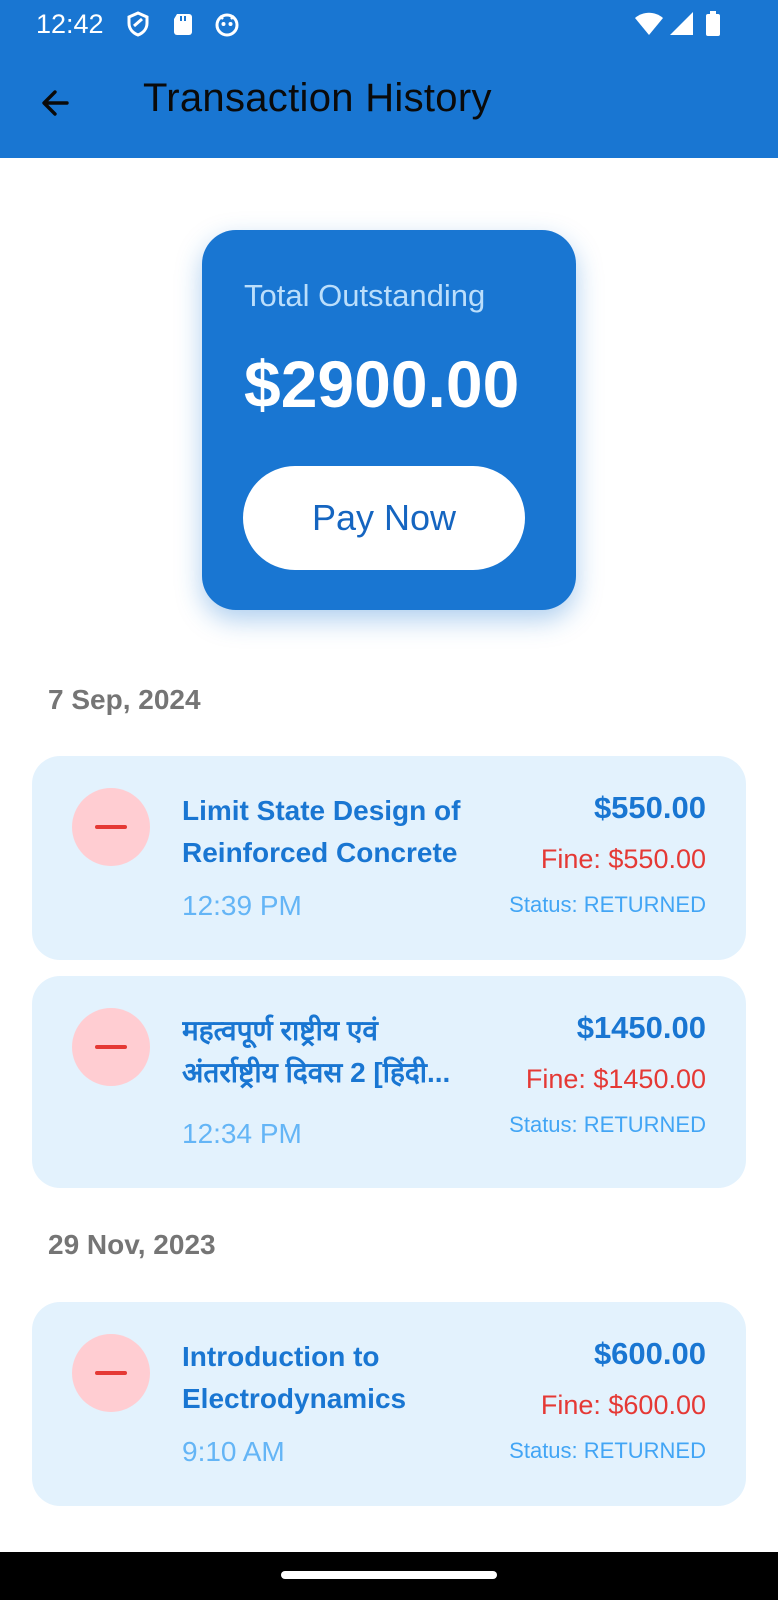  Describe the element at coordinates (280, 1030) in the screenshot. I see `transaction-title-line1: महत्वपूर्ण राष्ट्रीय एवं` at that location.